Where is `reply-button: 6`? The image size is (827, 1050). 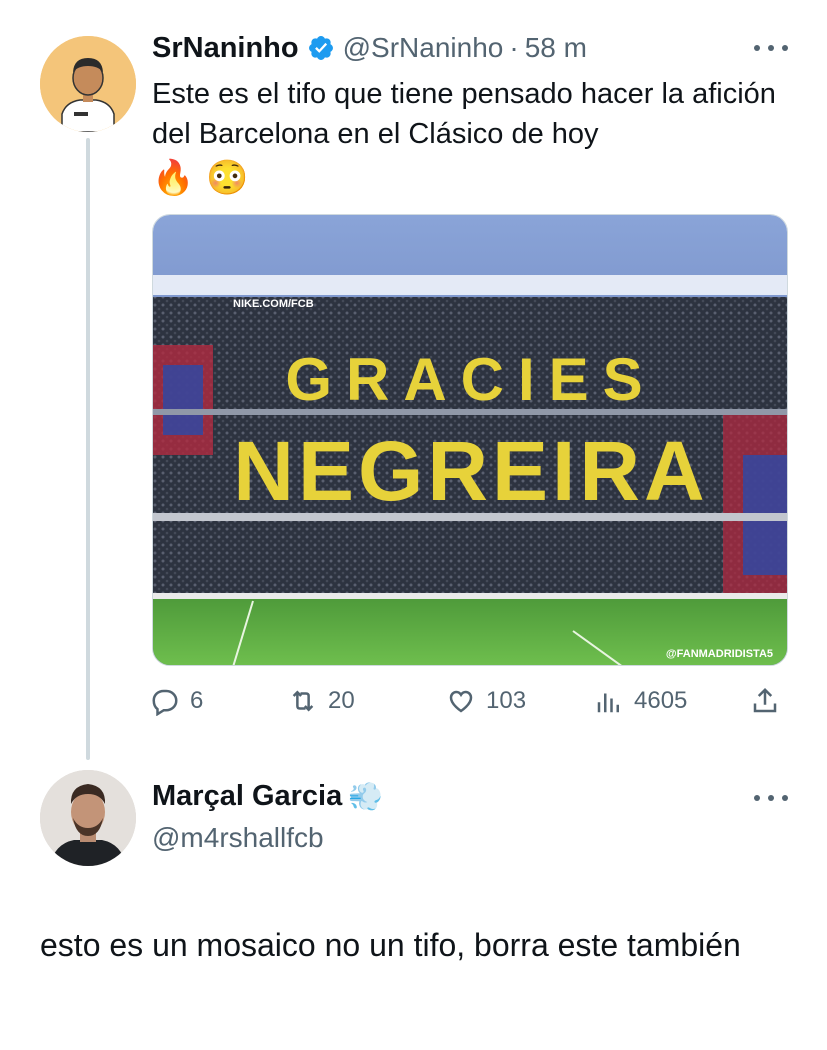 reply-button: 6 is located at coordinates (176, 701).